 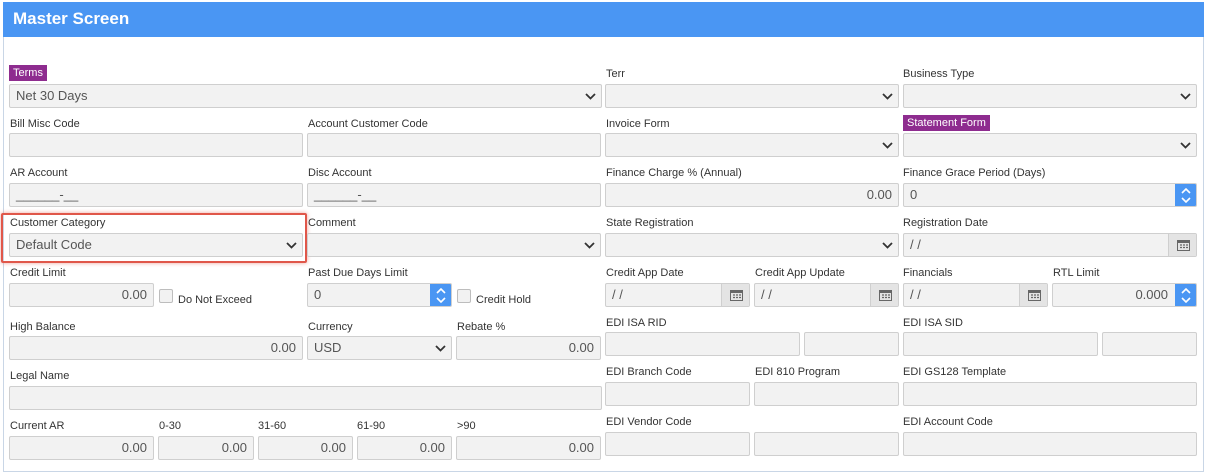 I want to click on credit-hold-label: Credit Hold, so click(x=504, y=300).